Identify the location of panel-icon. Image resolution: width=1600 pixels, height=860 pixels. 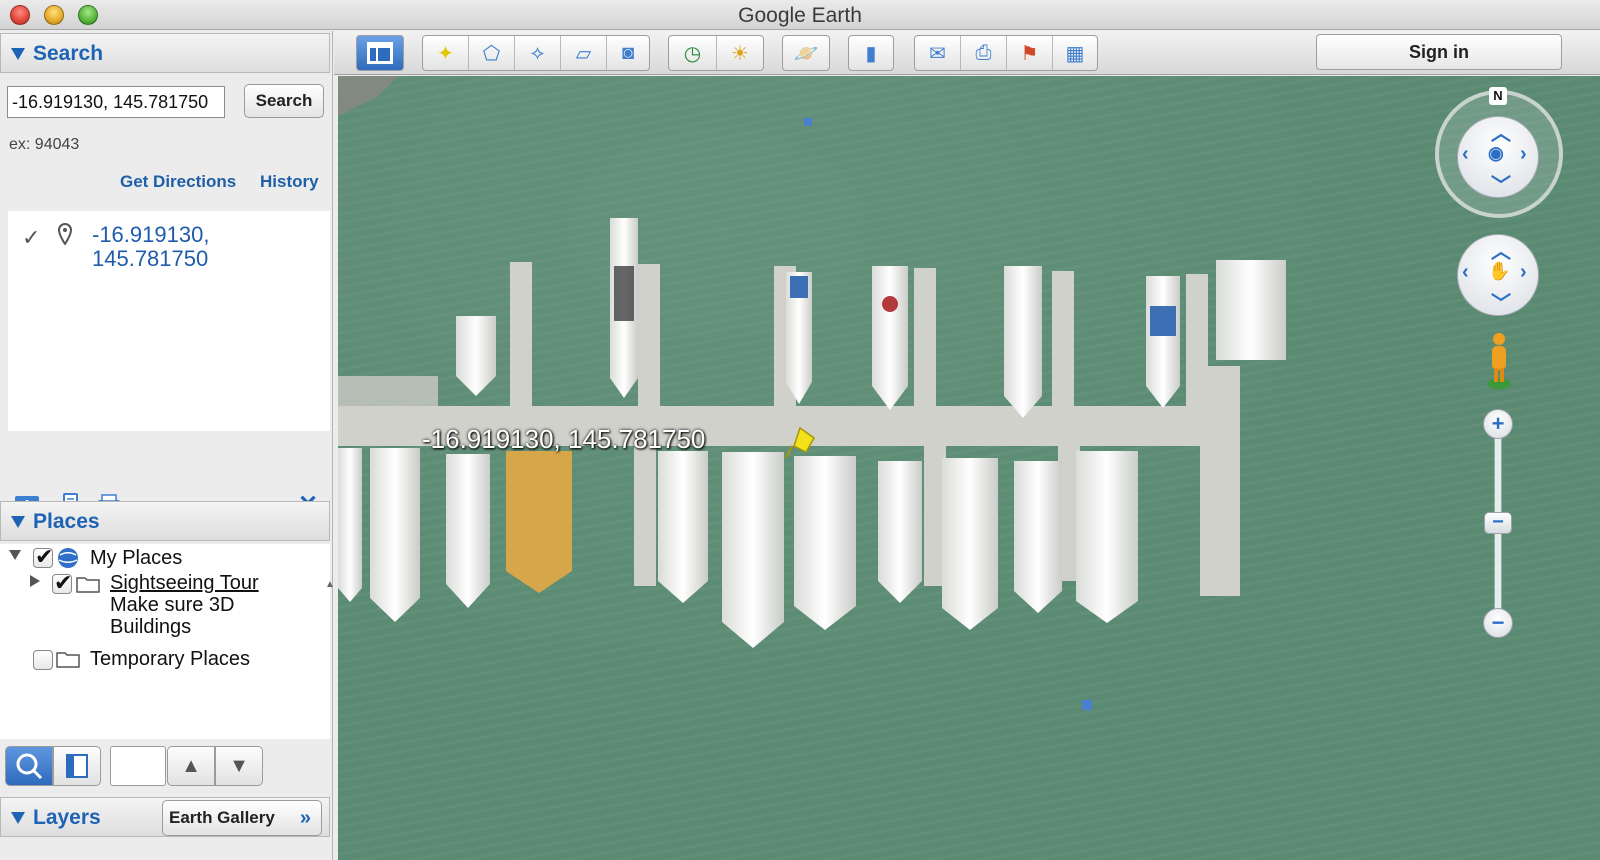
(77, 766).